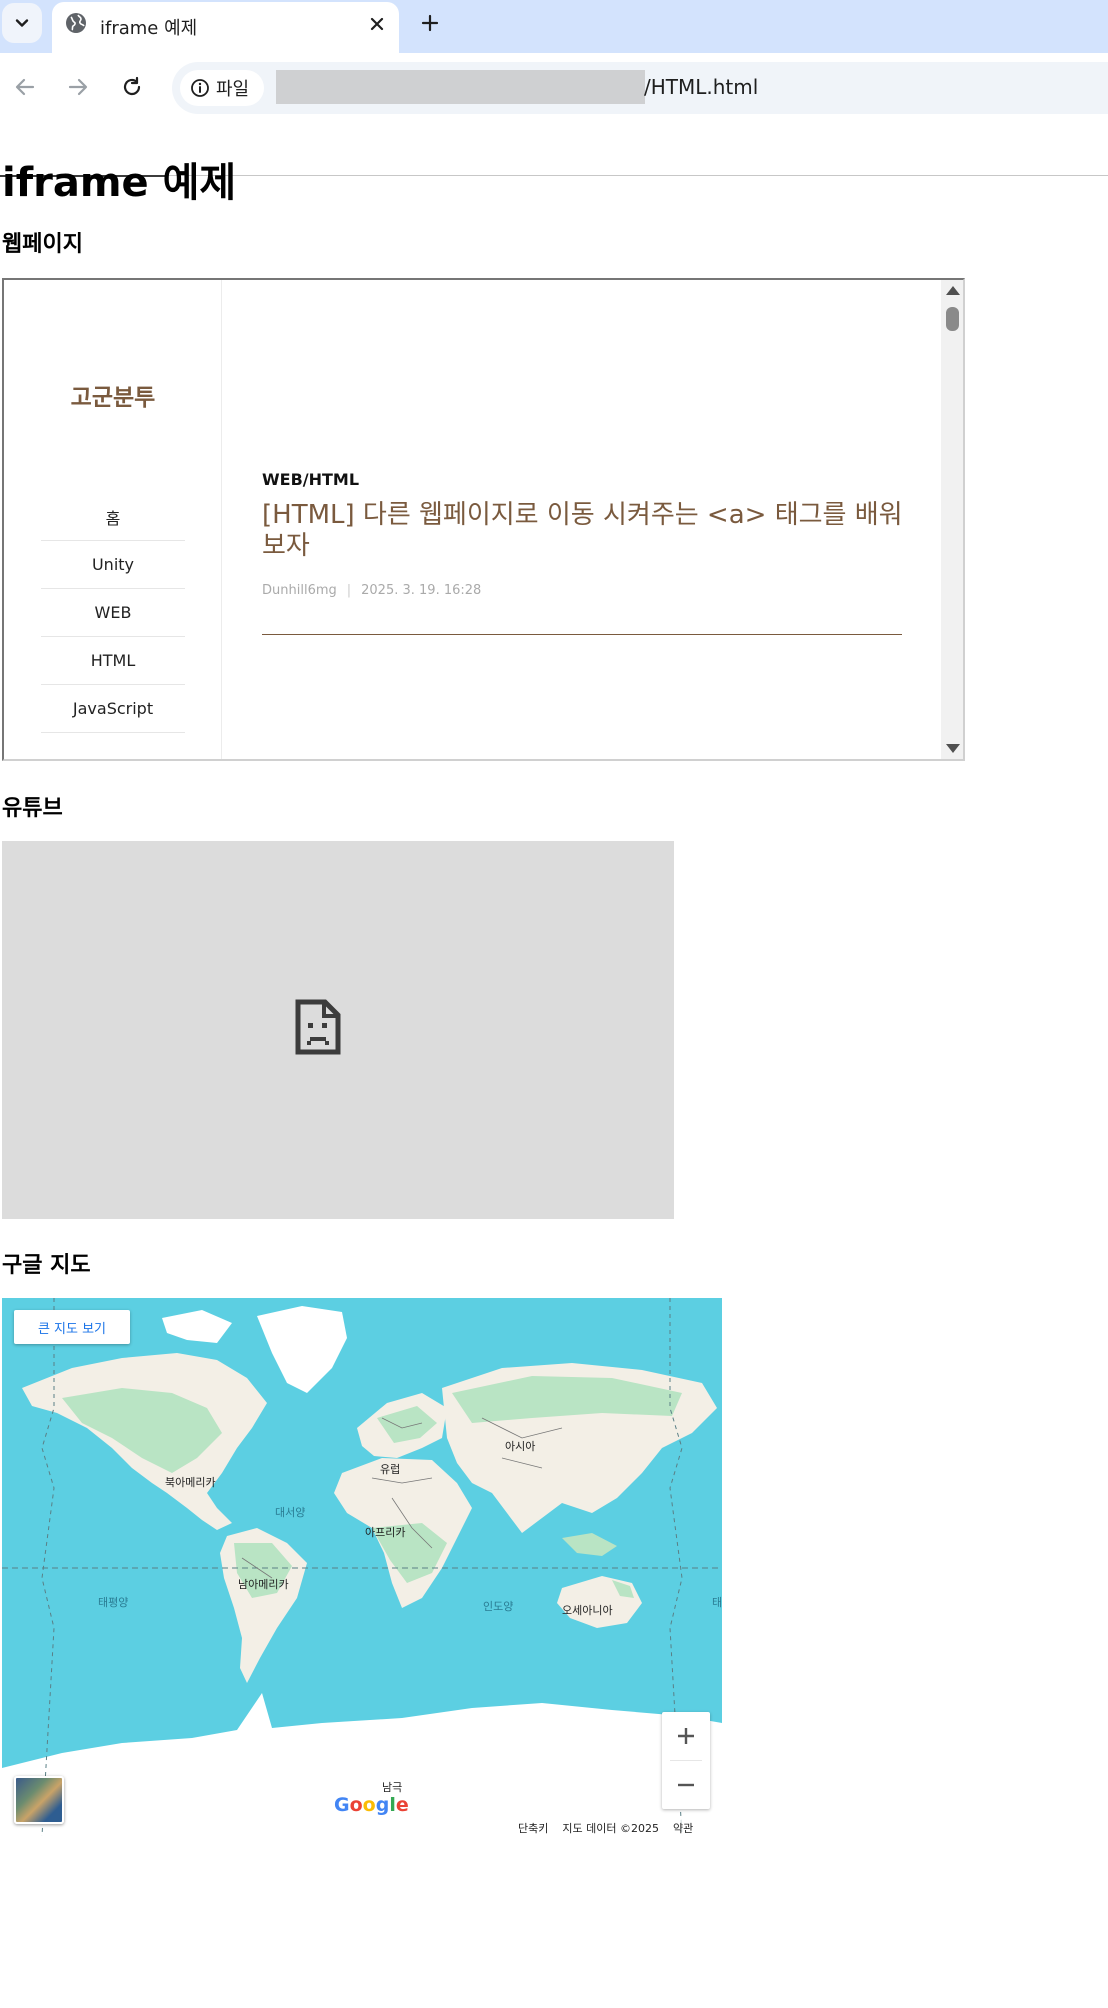 The height and width of the screenshot is (2008, 1108). What do you see at coordinates (113, 1602) in the screenshot?
I see `label-pacific: 태평양` at bounding box center [113, 1602].